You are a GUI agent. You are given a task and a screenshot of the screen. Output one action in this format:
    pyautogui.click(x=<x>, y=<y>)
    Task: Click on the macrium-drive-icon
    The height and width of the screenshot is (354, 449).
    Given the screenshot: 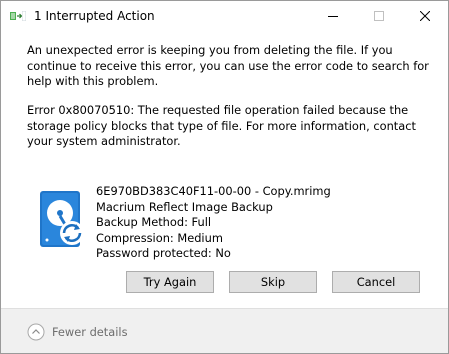 What is the action you would take?
    pyautogui.click(x=62, y=219)
    